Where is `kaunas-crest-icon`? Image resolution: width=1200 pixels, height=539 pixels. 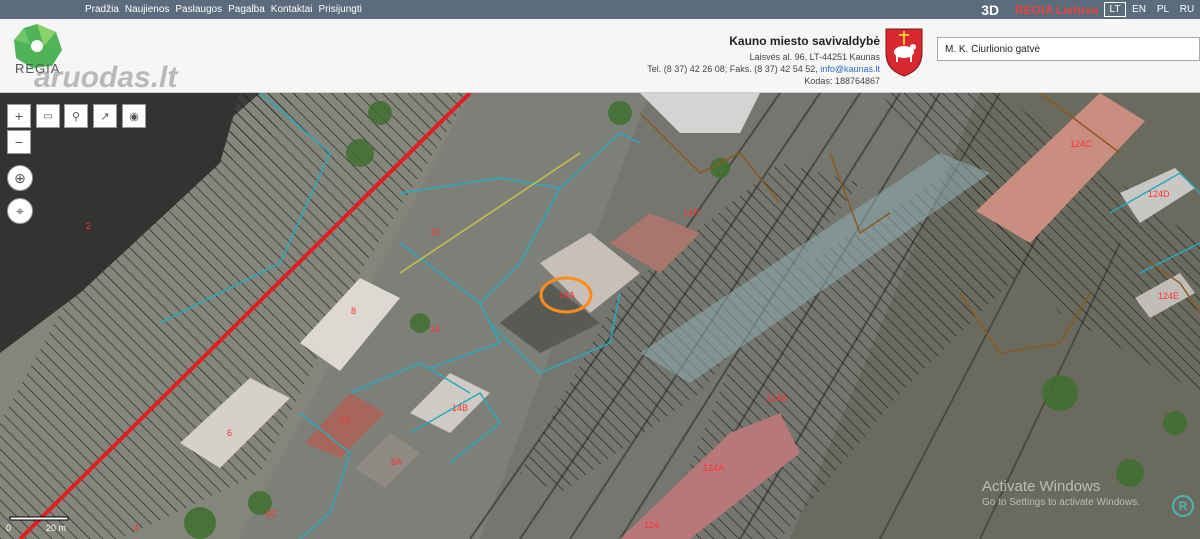 kaunas-crest-icon is located at coordinates (904, 52).